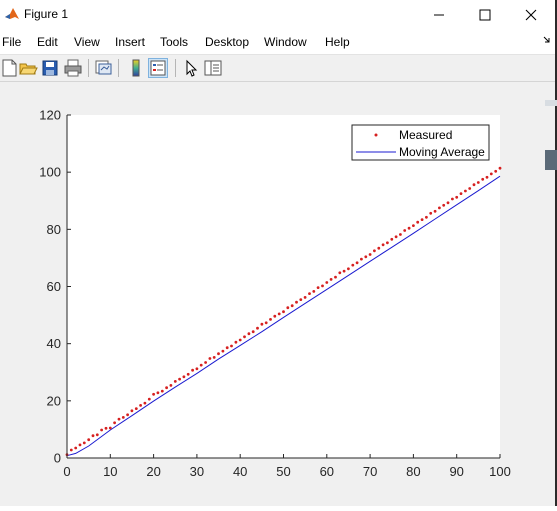 The height and width of the screenshot is (511, 557). Describe the element at coordinates (278, 15) in the screenshot. I see `title-bar: Figure 1` at that location.